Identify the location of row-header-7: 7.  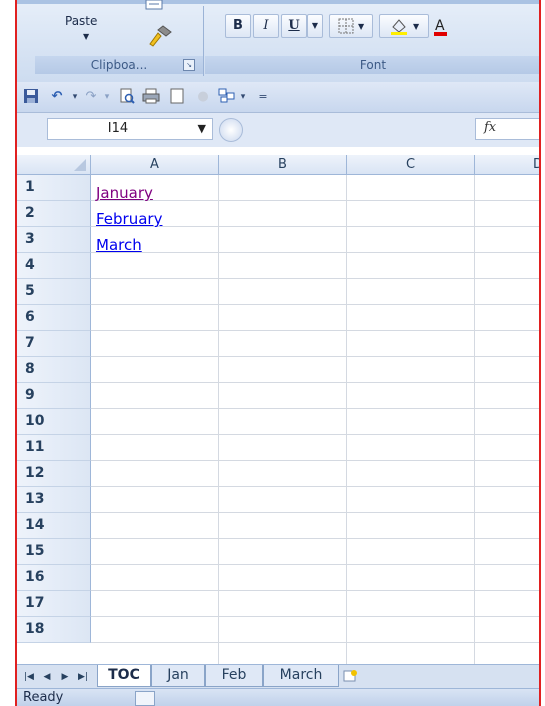
(54, 344).